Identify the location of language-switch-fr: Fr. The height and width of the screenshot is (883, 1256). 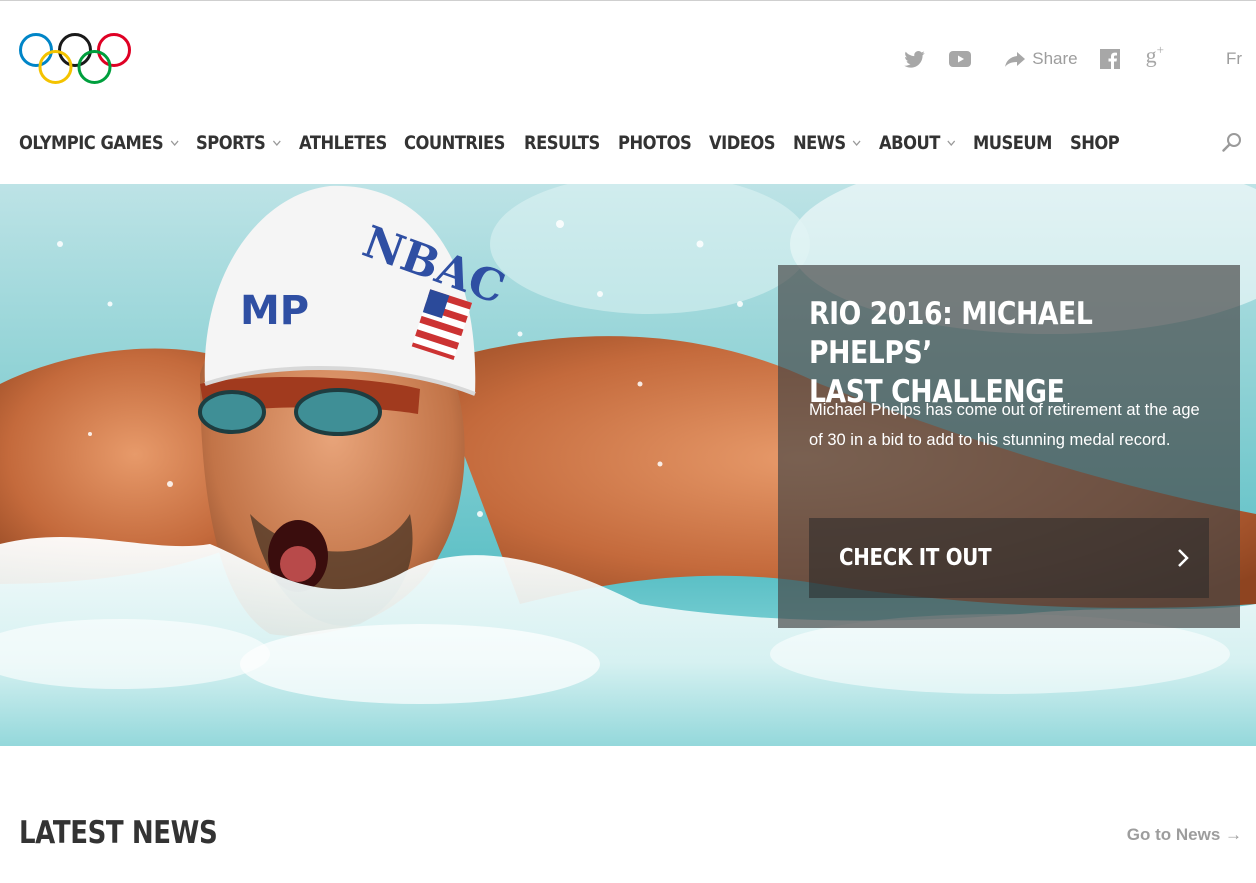
(1234, 59).